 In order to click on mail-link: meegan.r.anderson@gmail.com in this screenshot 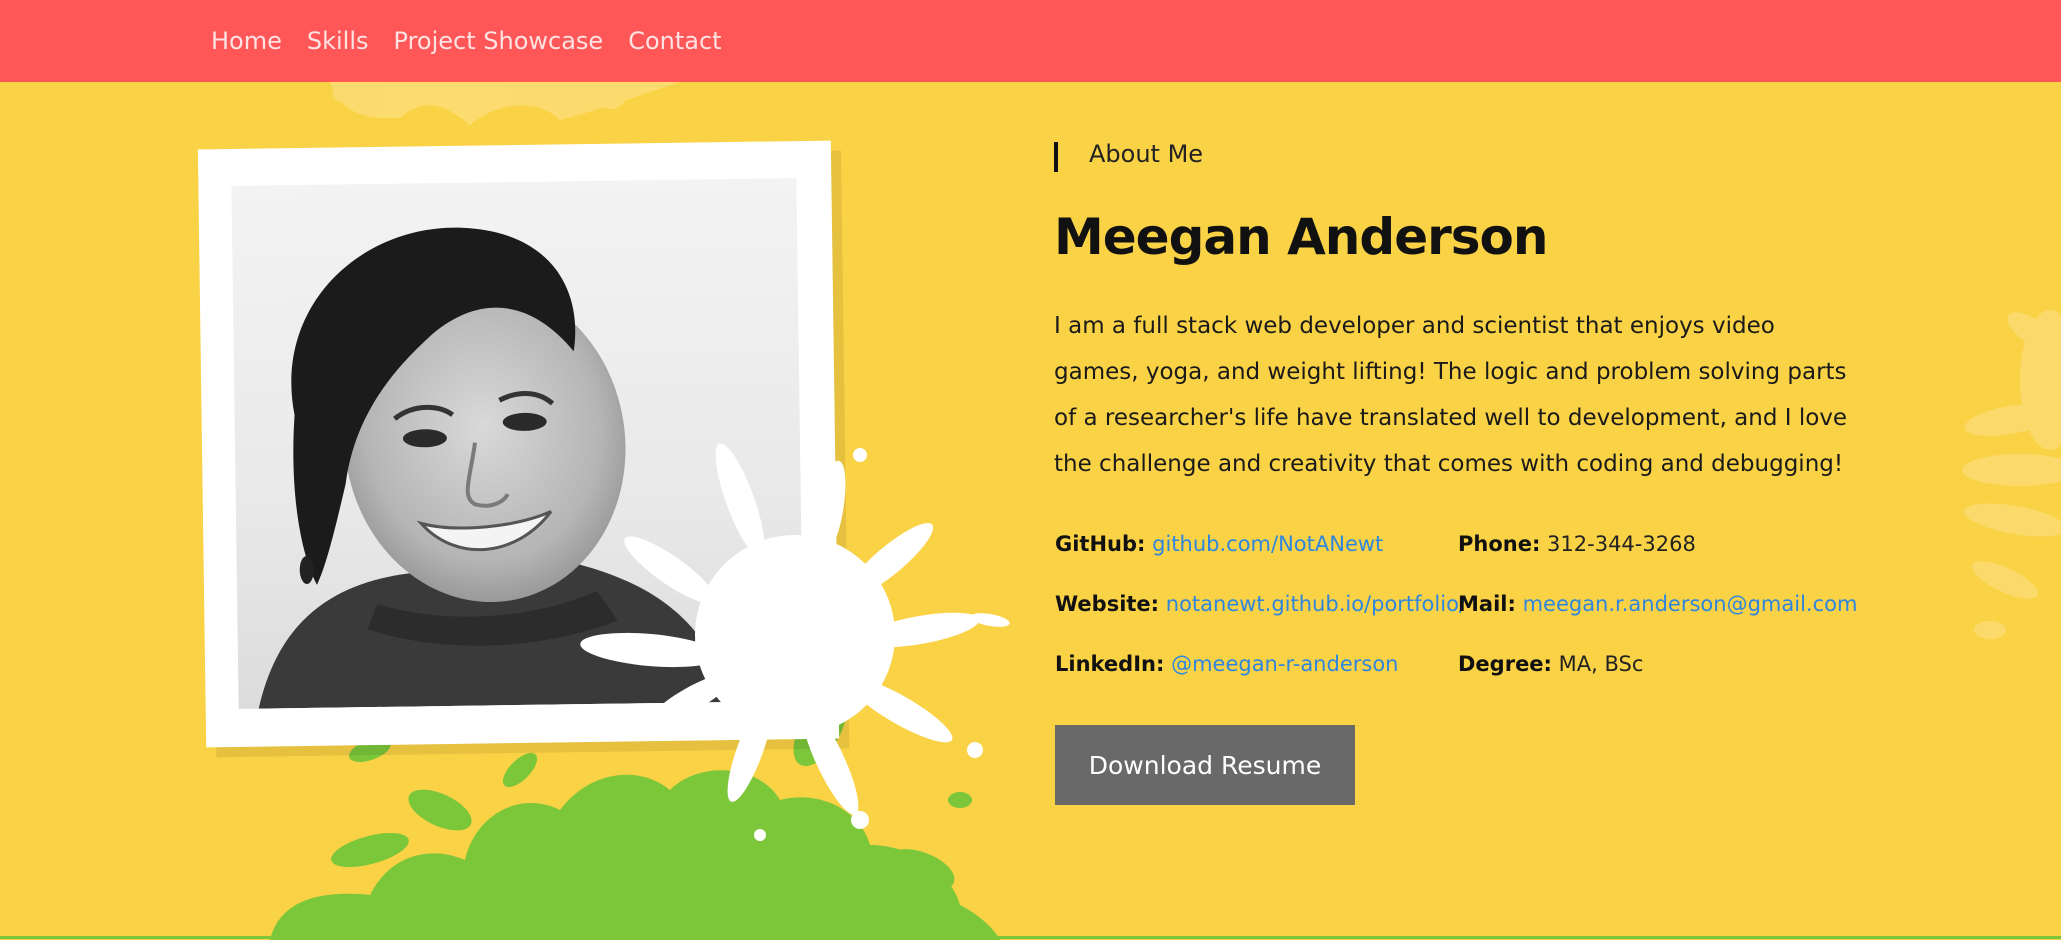, I will do `click(1690, 604)`.